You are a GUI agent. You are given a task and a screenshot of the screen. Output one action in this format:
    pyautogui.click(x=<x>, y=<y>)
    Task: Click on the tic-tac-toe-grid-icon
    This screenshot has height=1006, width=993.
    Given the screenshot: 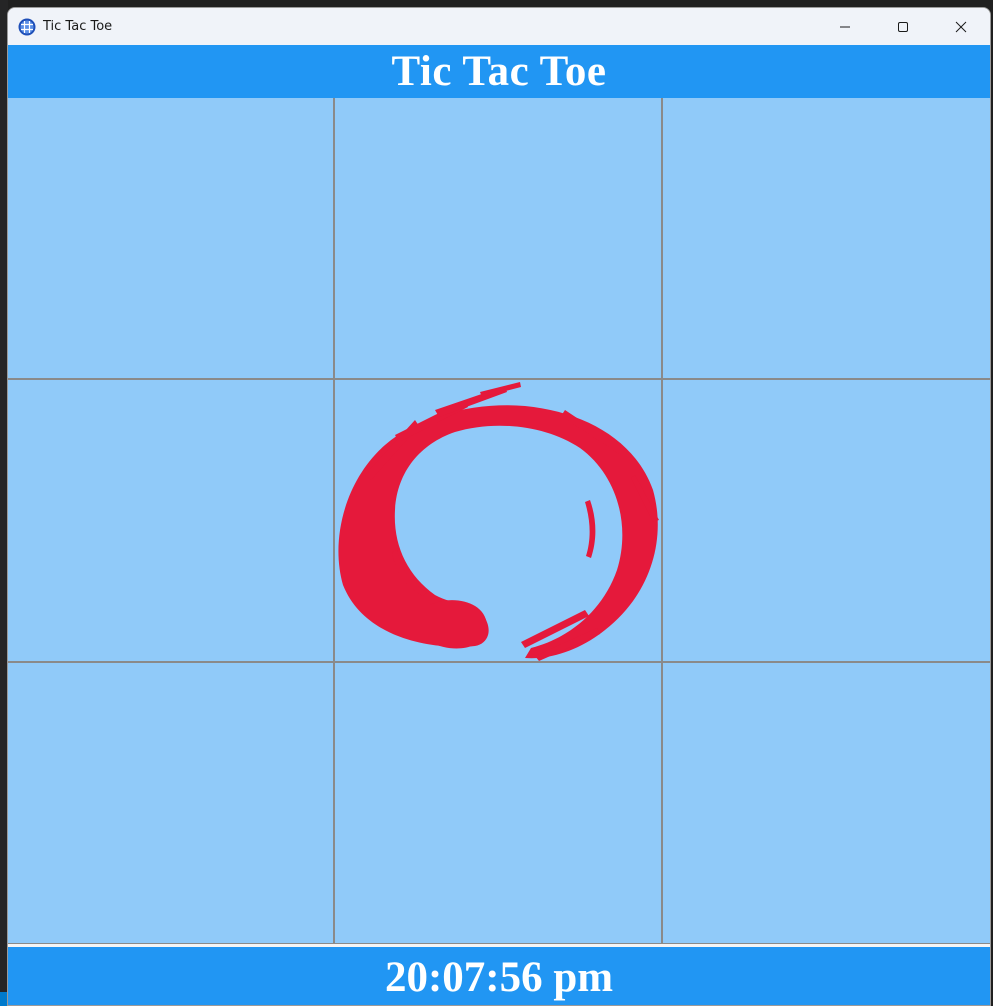 What is the action you would take?
    pyautogui.click(x=27, y=27)
    